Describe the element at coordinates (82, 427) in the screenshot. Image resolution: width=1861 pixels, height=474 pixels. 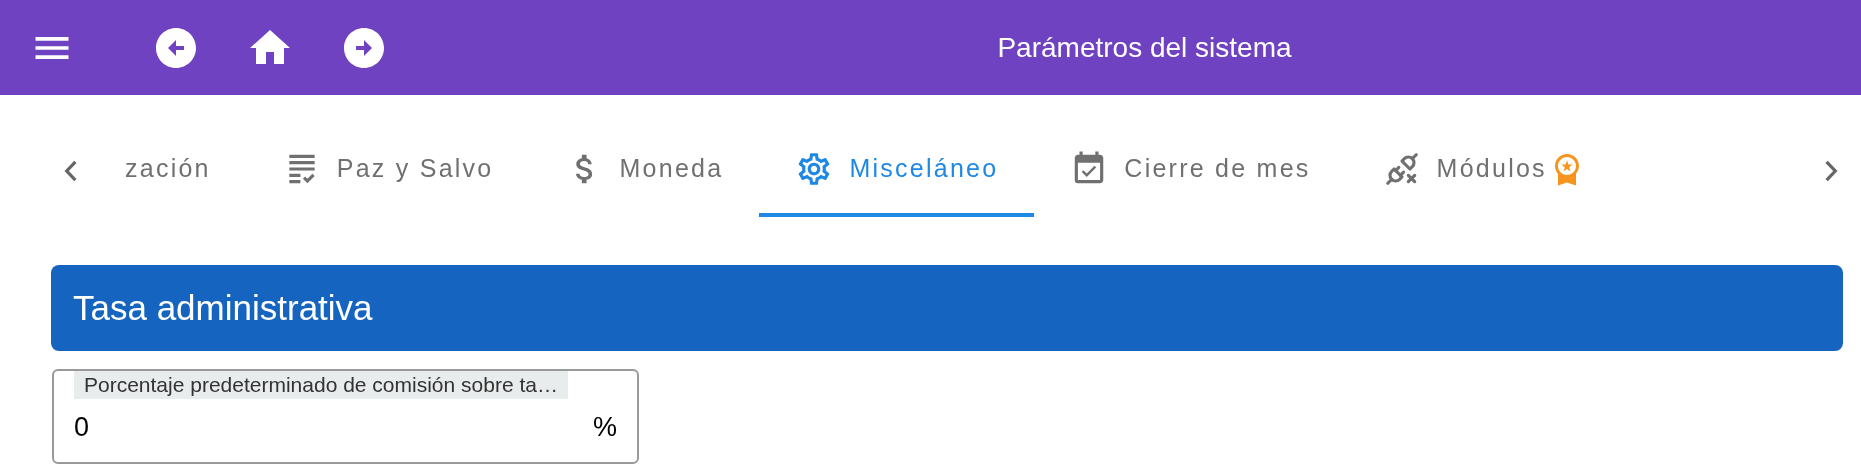
I see `field-value: 0` at that location.